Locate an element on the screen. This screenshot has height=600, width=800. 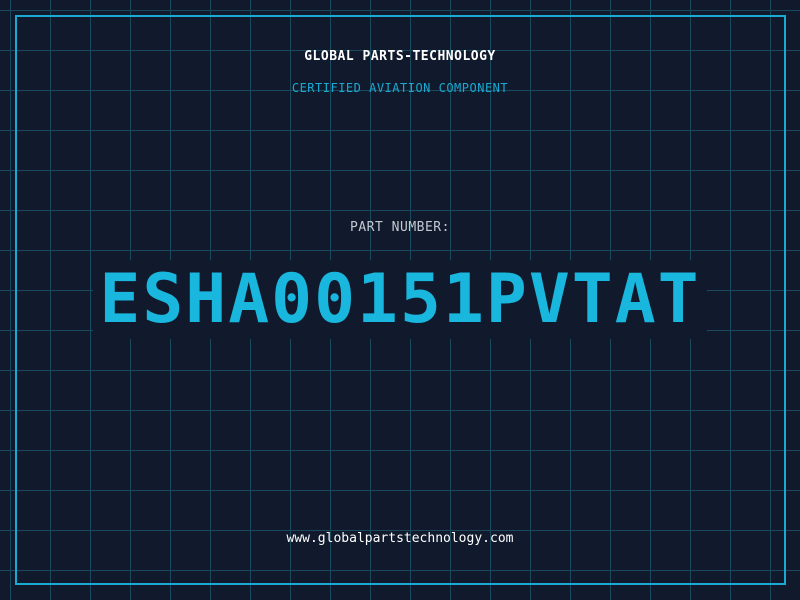
part-number-label: PART NUMBER: is located at coordinates (400, 227).